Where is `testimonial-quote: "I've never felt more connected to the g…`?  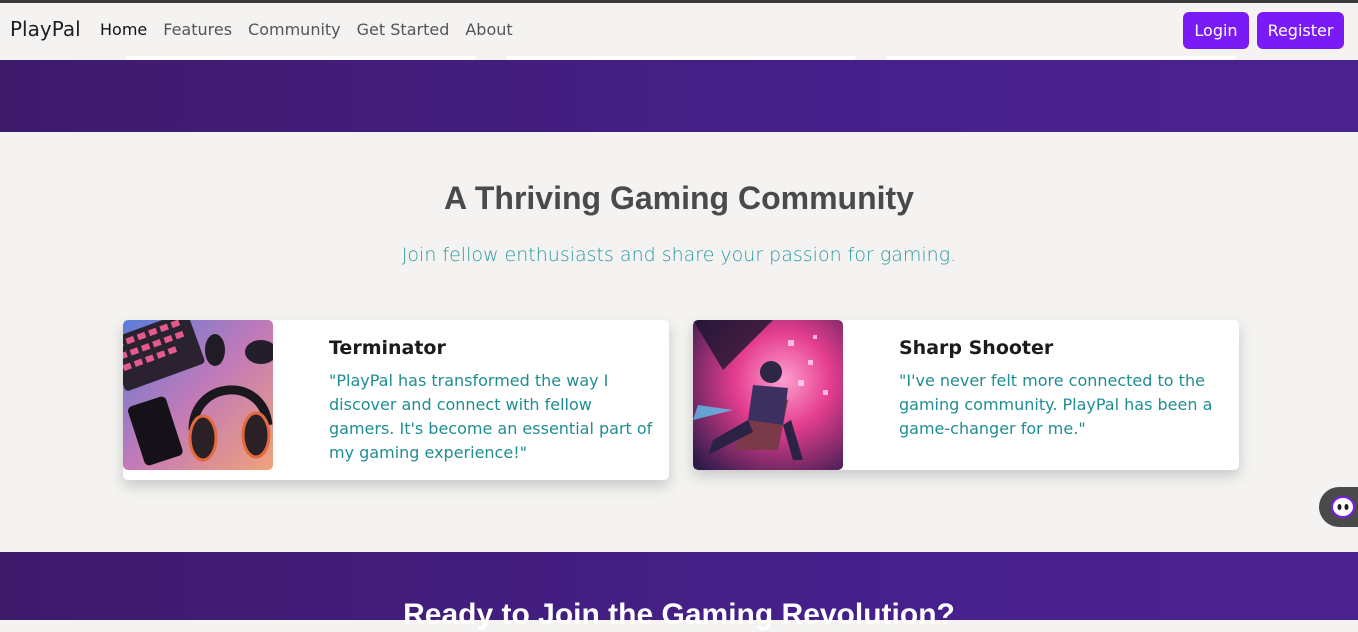
testimonial-quote: "I've never felt more connected to the g… is located at coordinates (1056, 404).